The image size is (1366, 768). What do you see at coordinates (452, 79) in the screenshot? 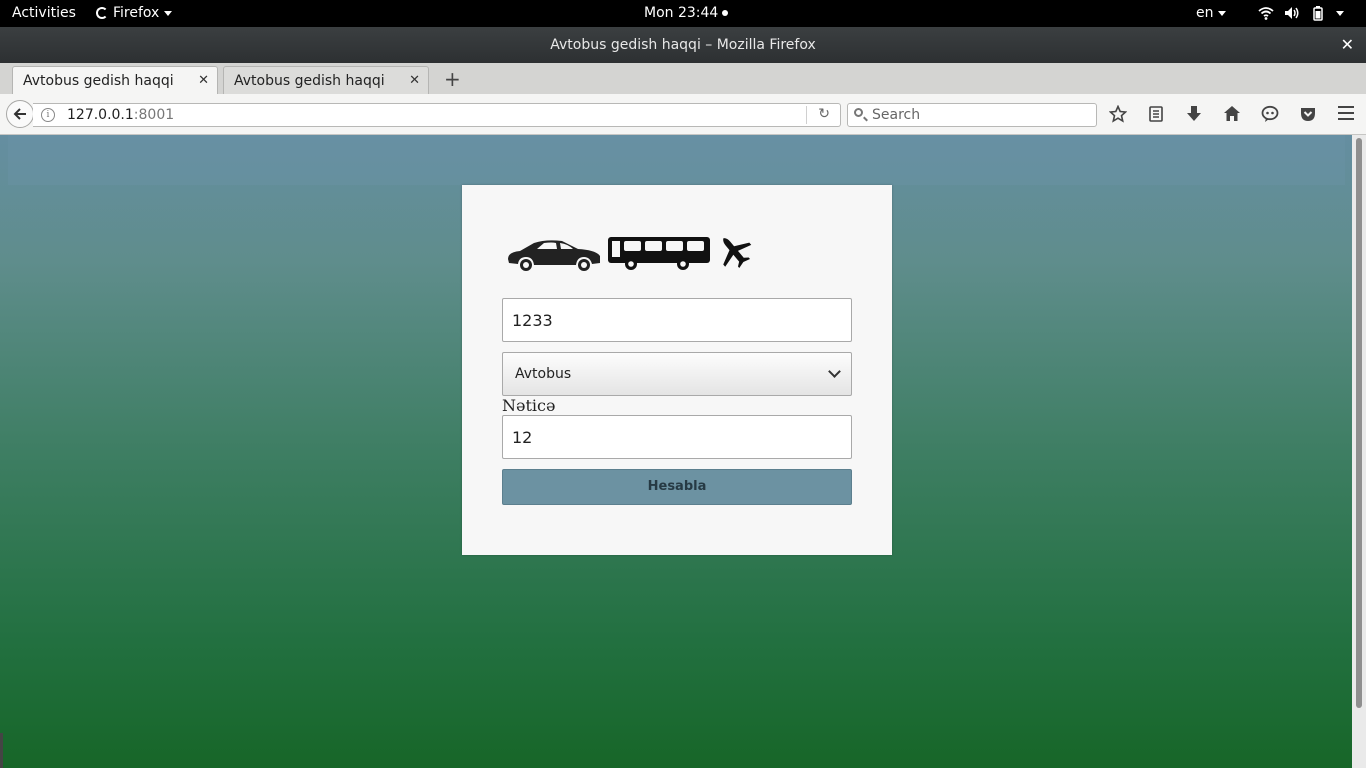
I see `new-tab-button: +` at bounding box center [452, 79].